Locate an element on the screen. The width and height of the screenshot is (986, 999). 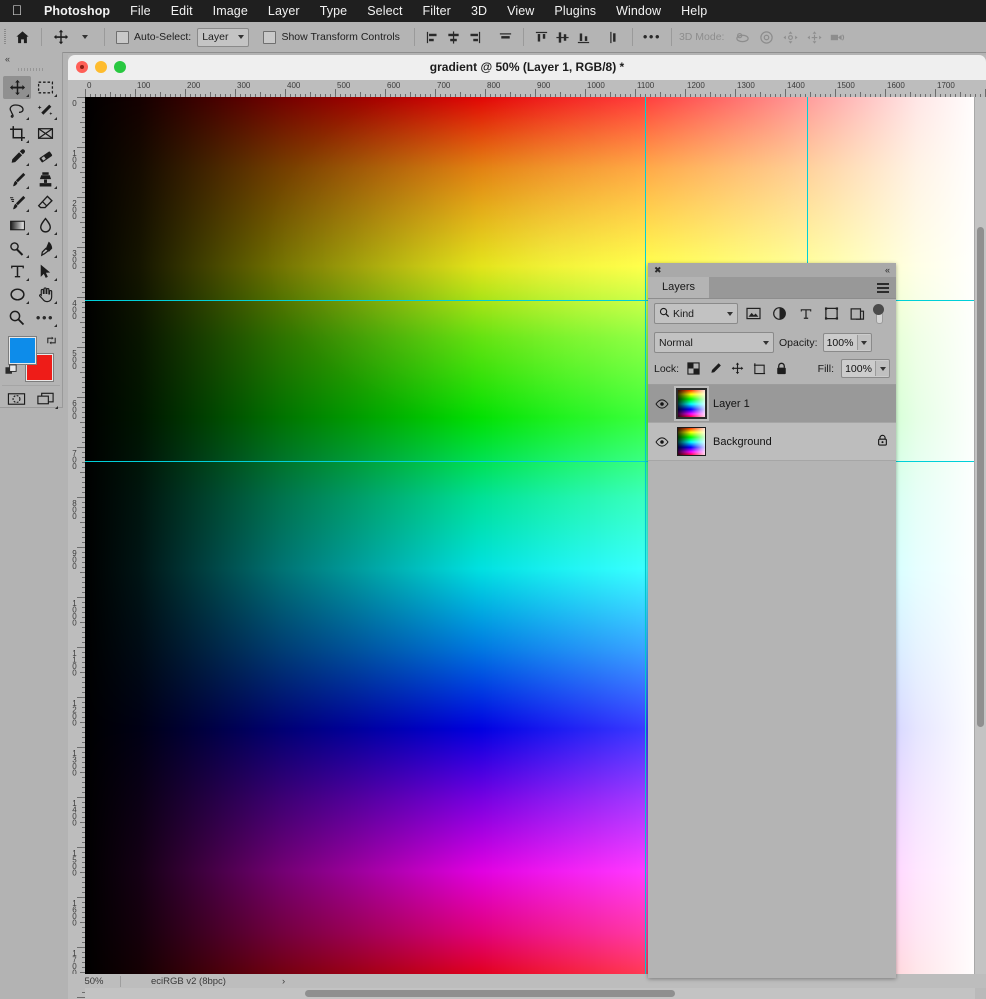
dodge-tool is located at coordinates (17, 248).